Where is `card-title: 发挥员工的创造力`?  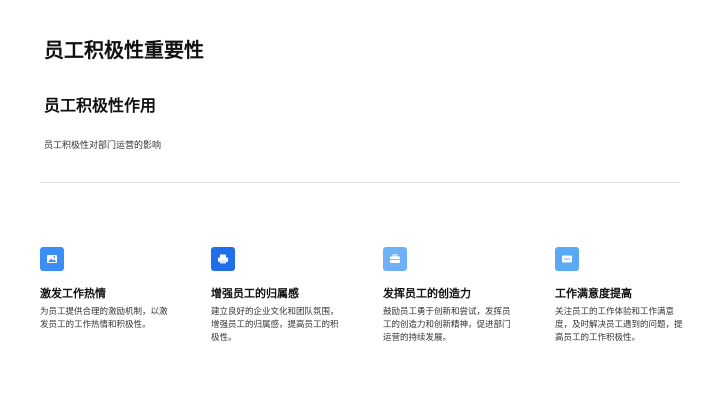
card-title: 发挥员工的创造力 is located at coordinates (427, 293).